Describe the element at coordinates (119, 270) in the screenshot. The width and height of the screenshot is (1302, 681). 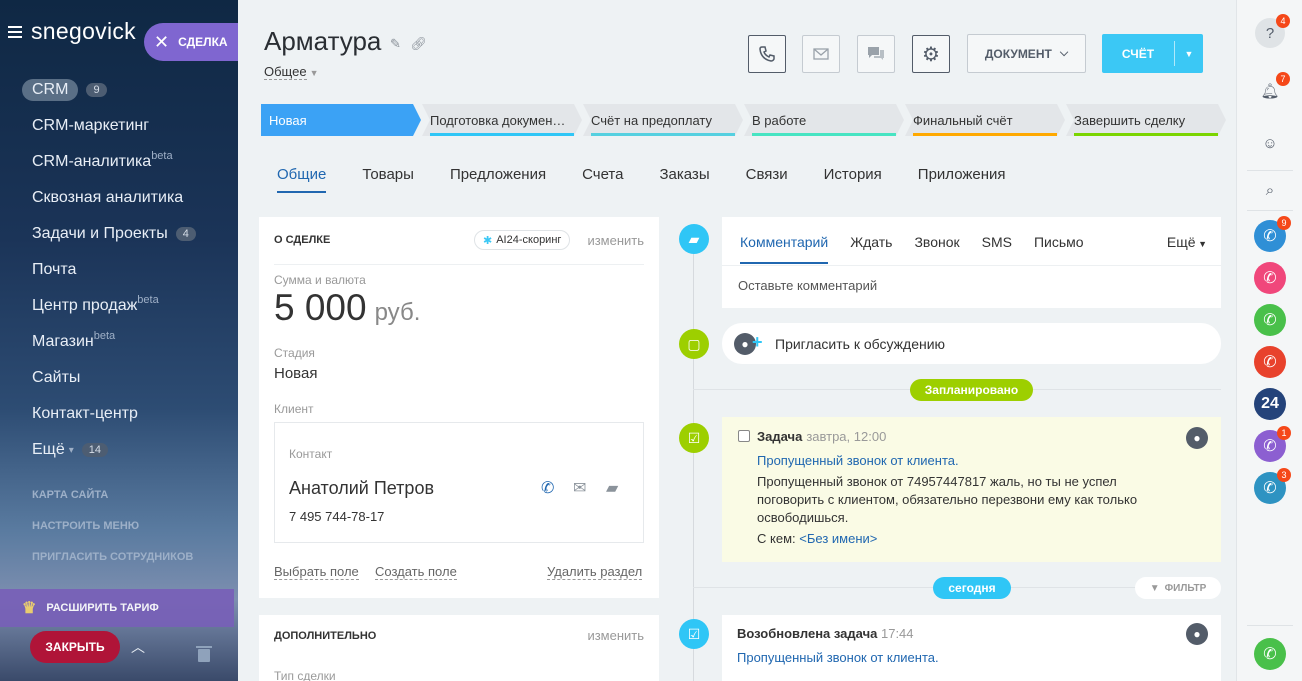
I see `sidebar-item-mail: Почта` at that location.